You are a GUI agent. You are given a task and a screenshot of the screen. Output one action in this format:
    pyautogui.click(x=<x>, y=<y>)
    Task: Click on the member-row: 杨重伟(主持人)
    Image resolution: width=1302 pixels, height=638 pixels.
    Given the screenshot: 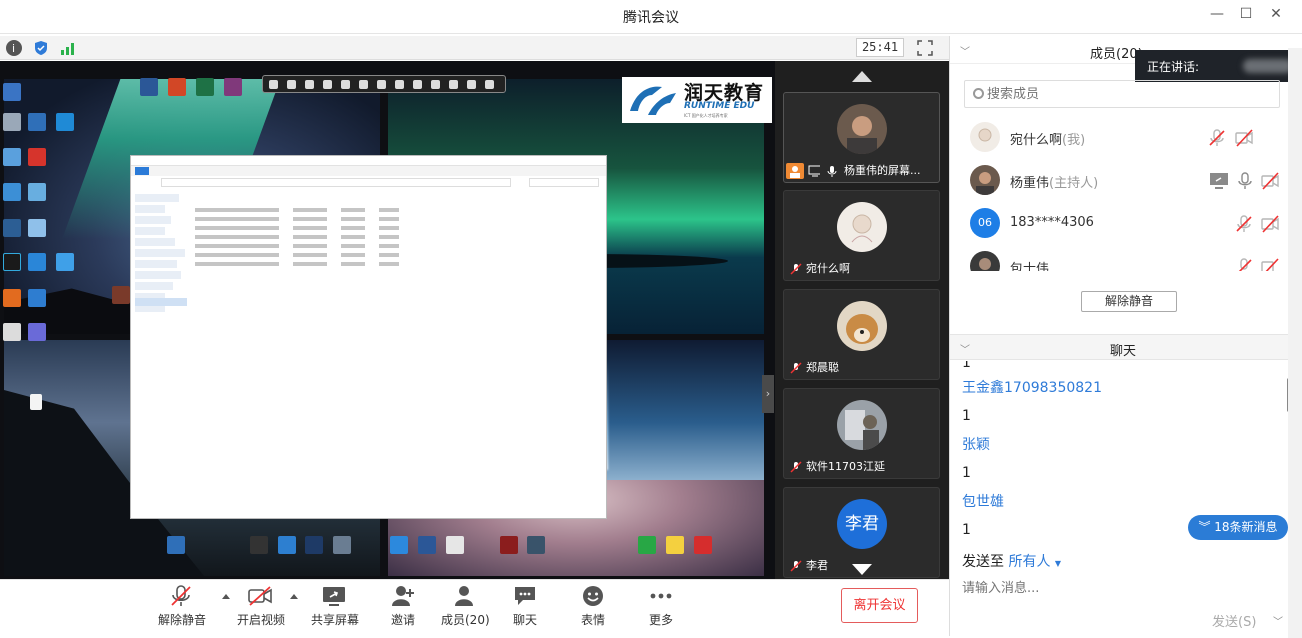 What is the action you would take?
    pyautogui.click(x=1120, y=181)
    